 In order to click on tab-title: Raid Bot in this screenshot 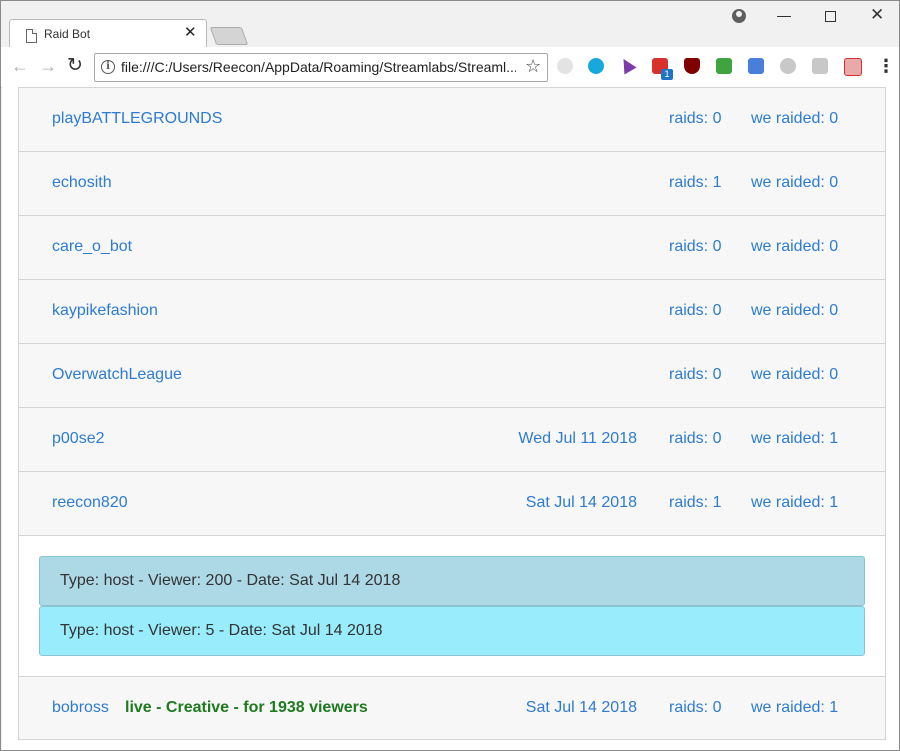, I will do `click(67, 34)`.